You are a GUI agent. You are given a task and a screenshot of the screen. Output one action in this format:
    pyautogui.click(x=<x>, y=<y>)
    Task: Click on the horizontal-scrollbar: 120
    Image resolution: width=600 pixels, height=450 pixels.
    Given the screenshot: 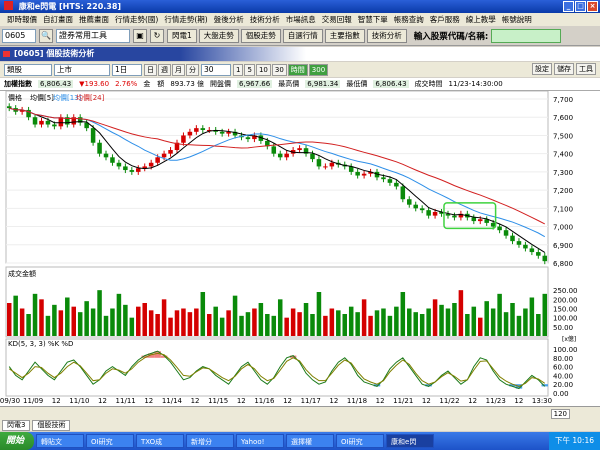 What is the action you would take?
    pyautogui.click(x=300, y=413)
    